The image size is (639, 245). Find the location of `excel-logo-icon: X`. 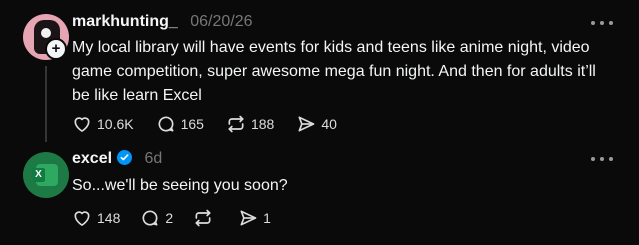

excel-logo-icon: X is located at coordinates (38, 175).